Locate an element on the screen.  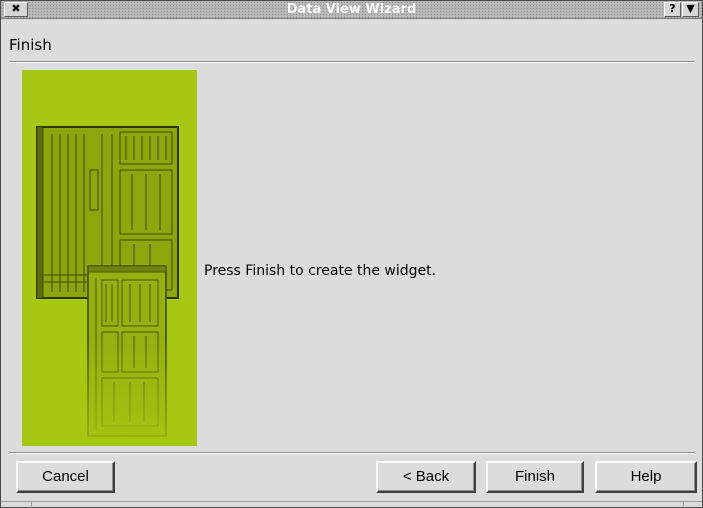
window-bottom-edge is located at coordinates (351, 504).